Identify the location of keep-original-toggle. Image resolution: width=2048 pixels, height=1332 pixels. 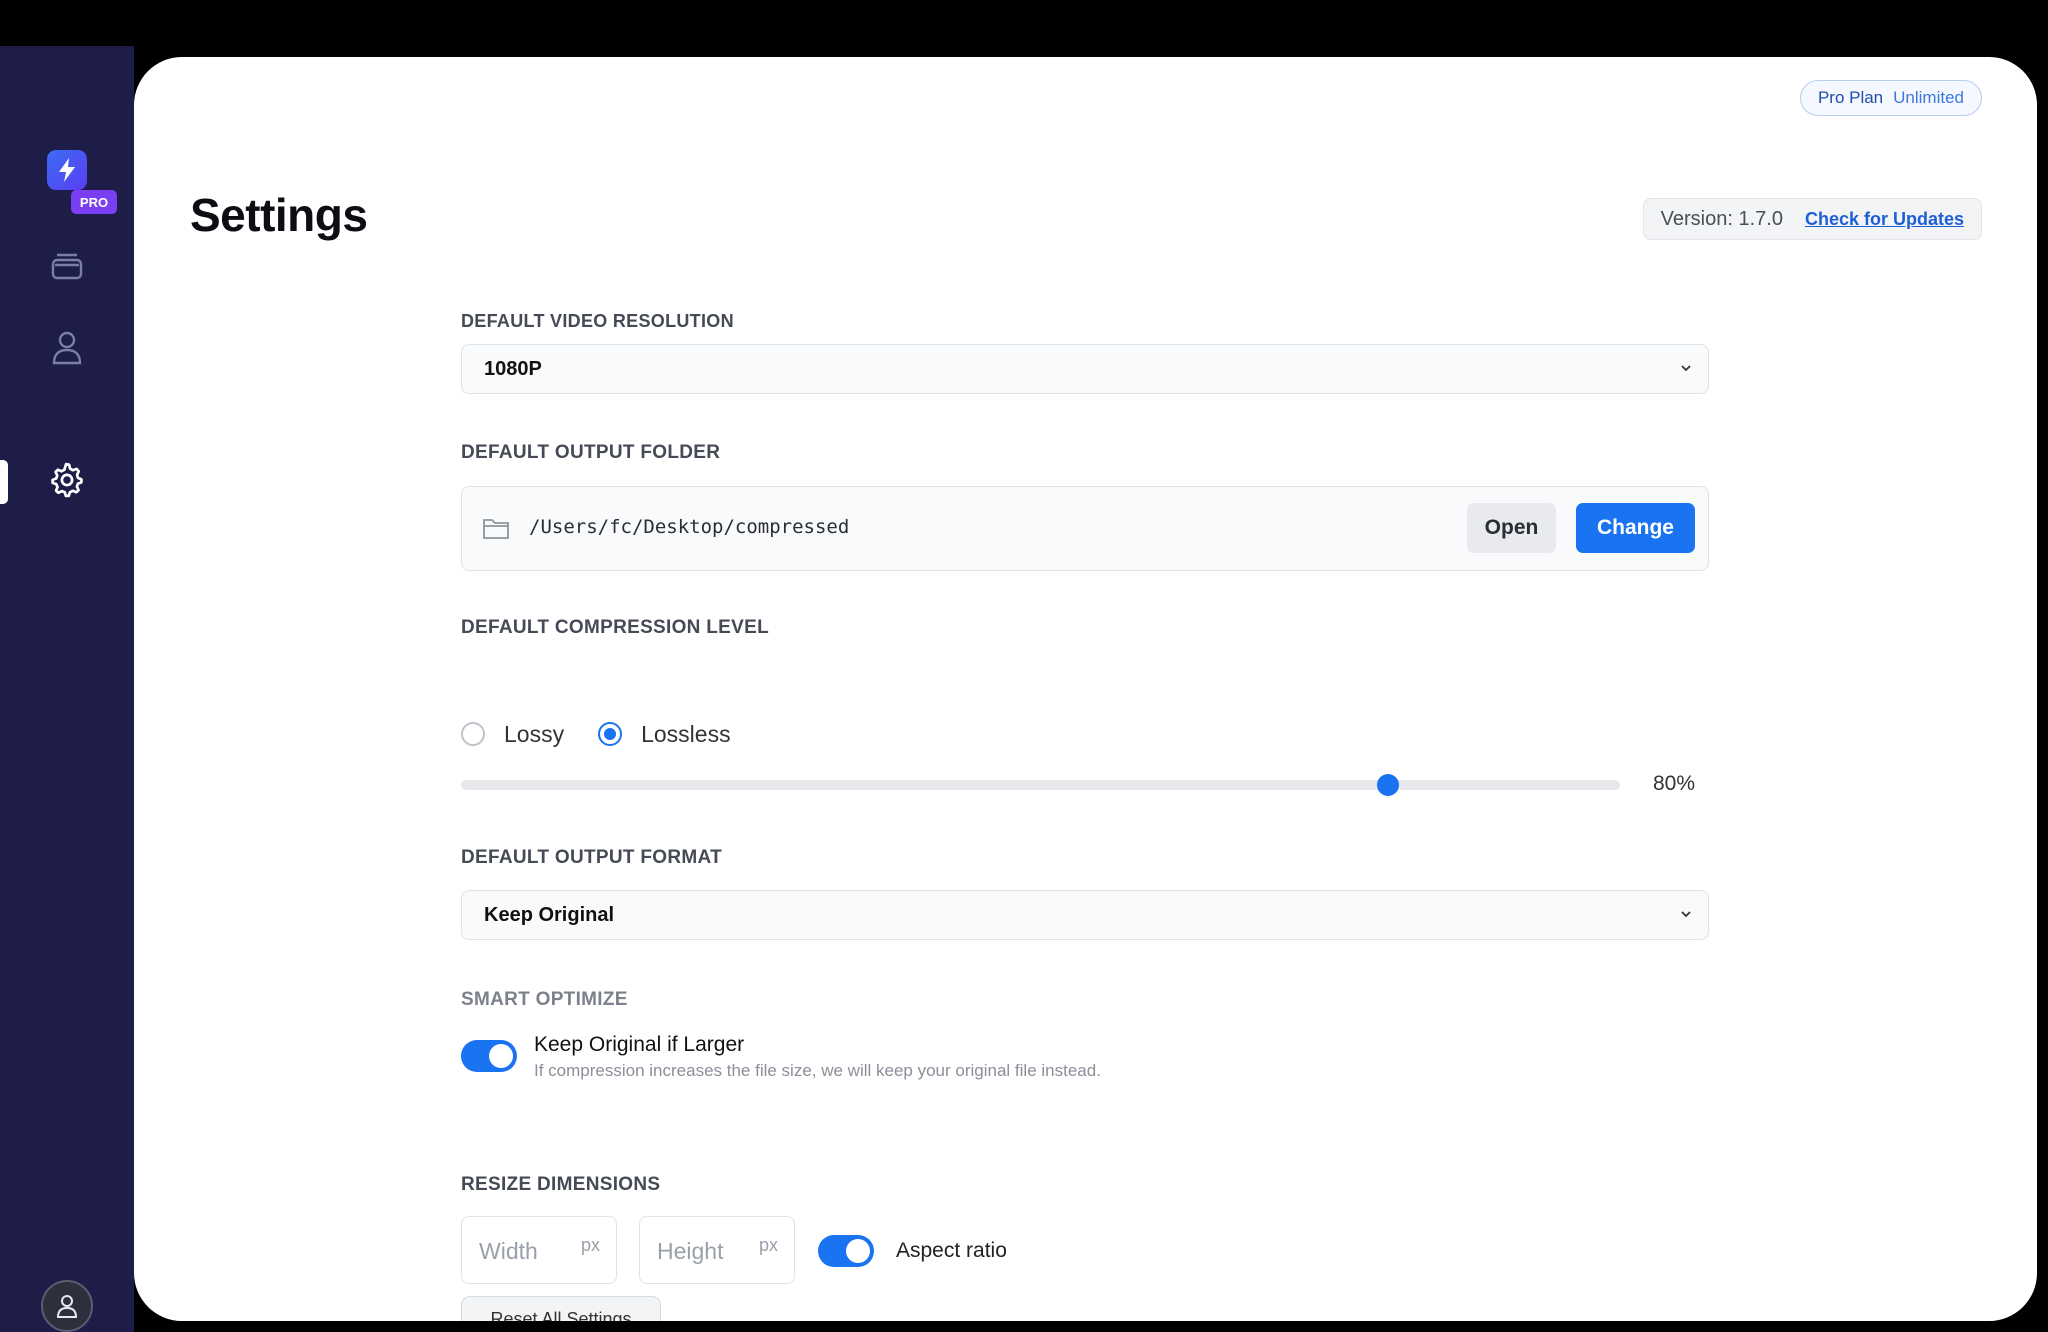
(489, 1056).